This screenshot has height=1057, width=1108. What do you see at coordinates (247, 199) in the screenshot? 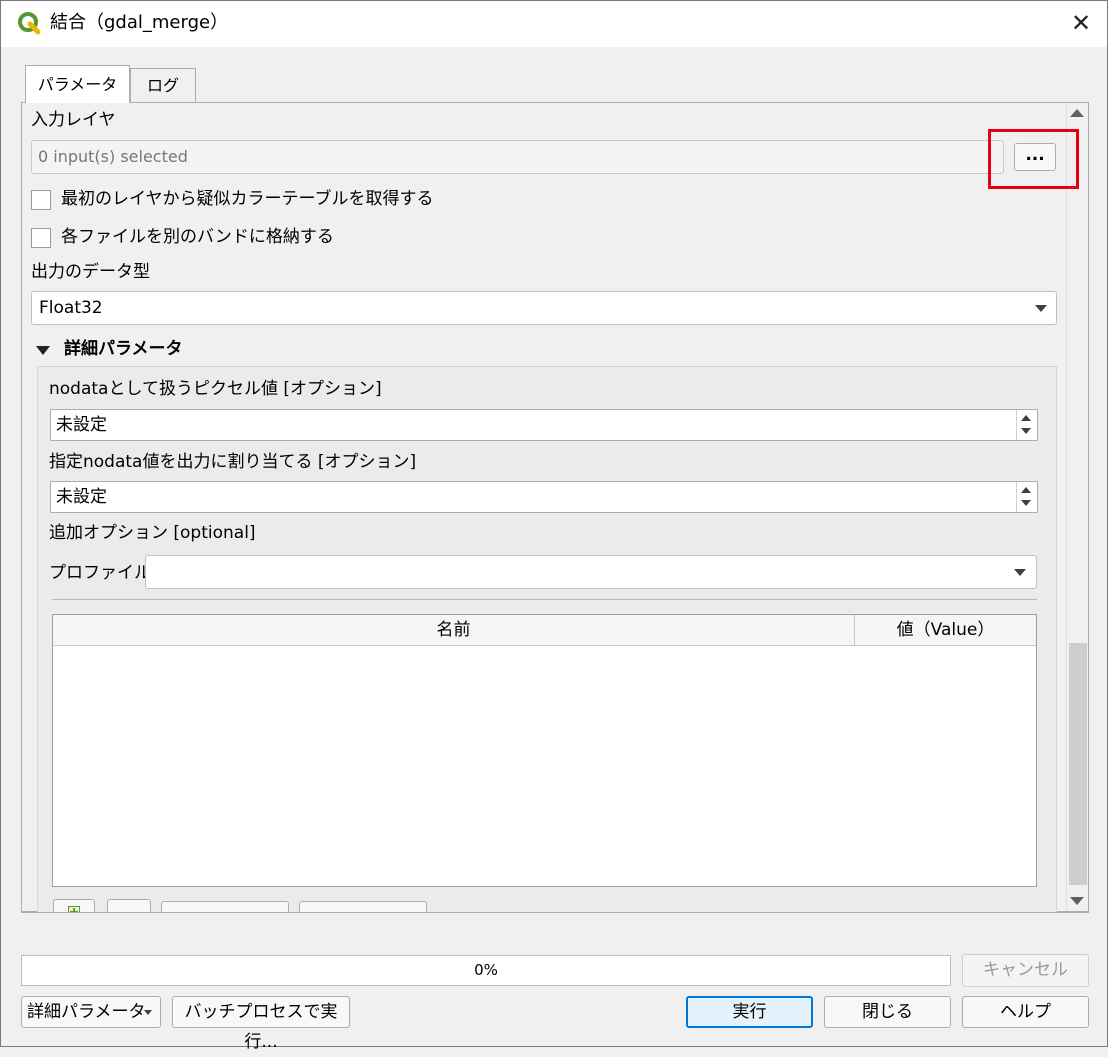
I see `pct-checkbox-label: 最初のレイヤから疑似カラーテーブルを取得する` at bounding box center [247, 199].